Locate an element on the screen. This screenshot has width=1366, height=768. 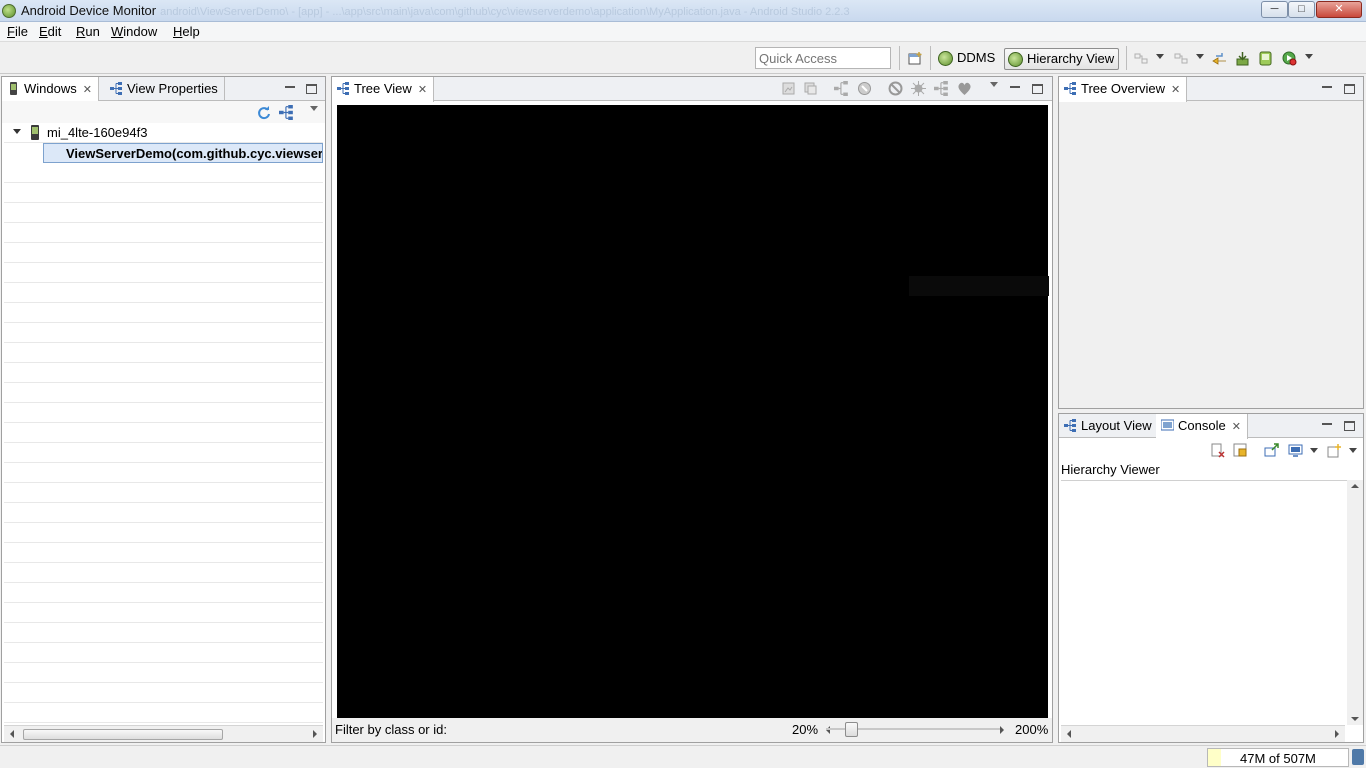
menu-edit: Edit is located at coordinates (50, 31).